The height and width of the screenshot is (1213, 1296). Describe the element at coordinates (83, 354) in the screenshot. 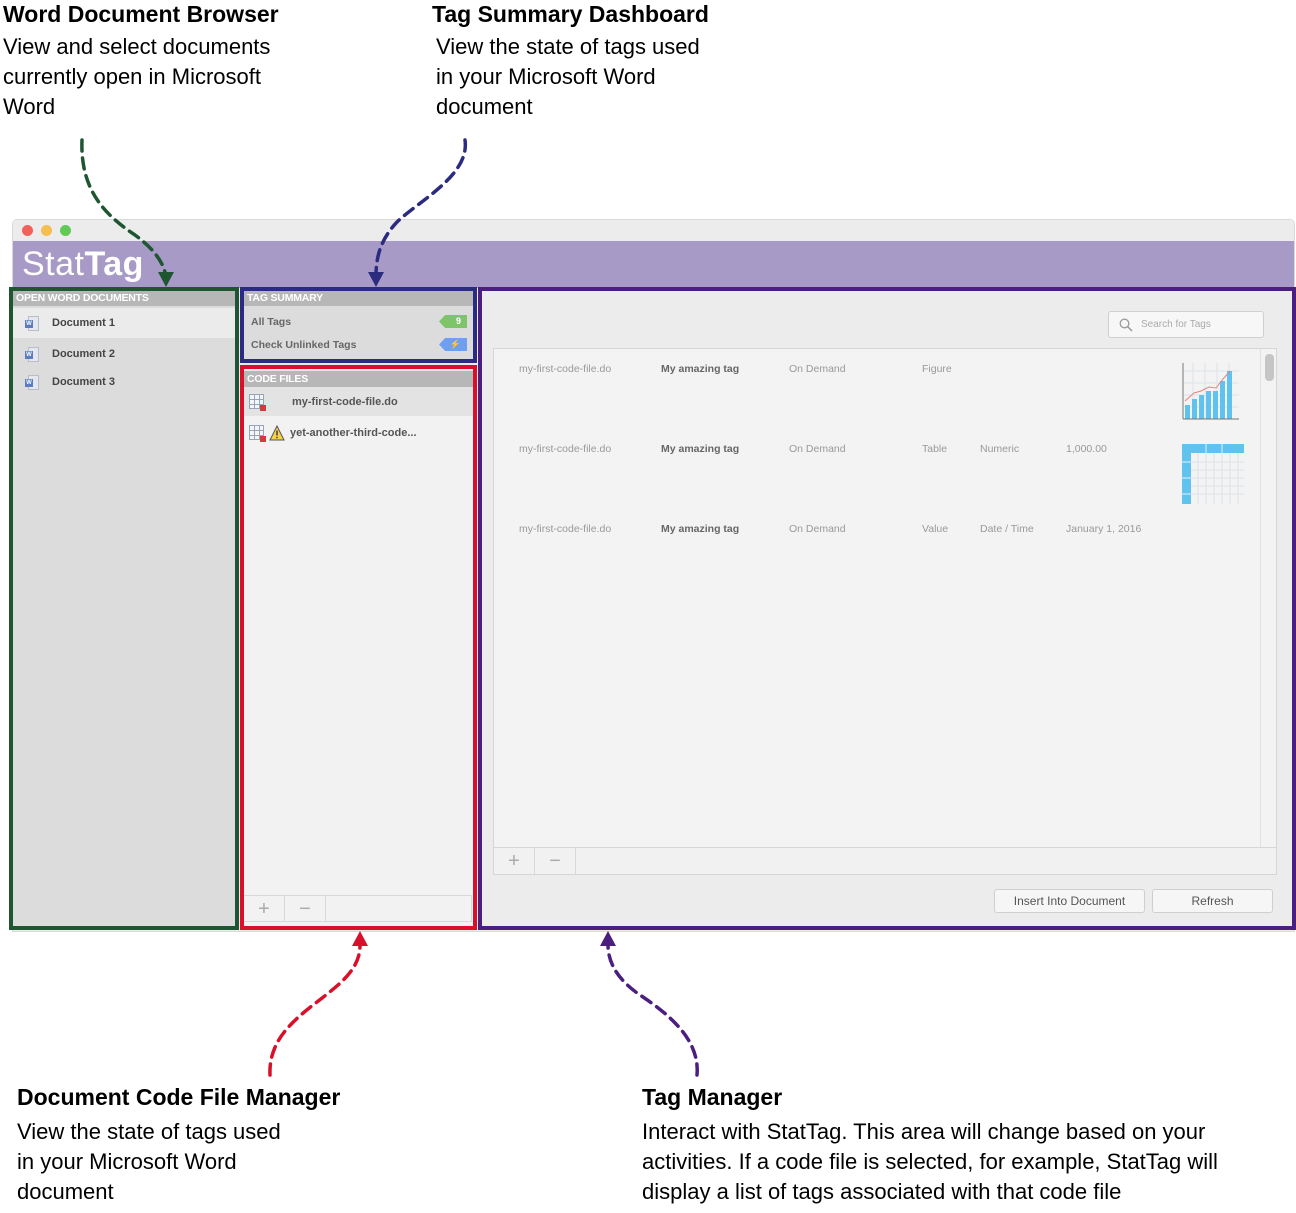

I see `document-name: Document 2` at that location.